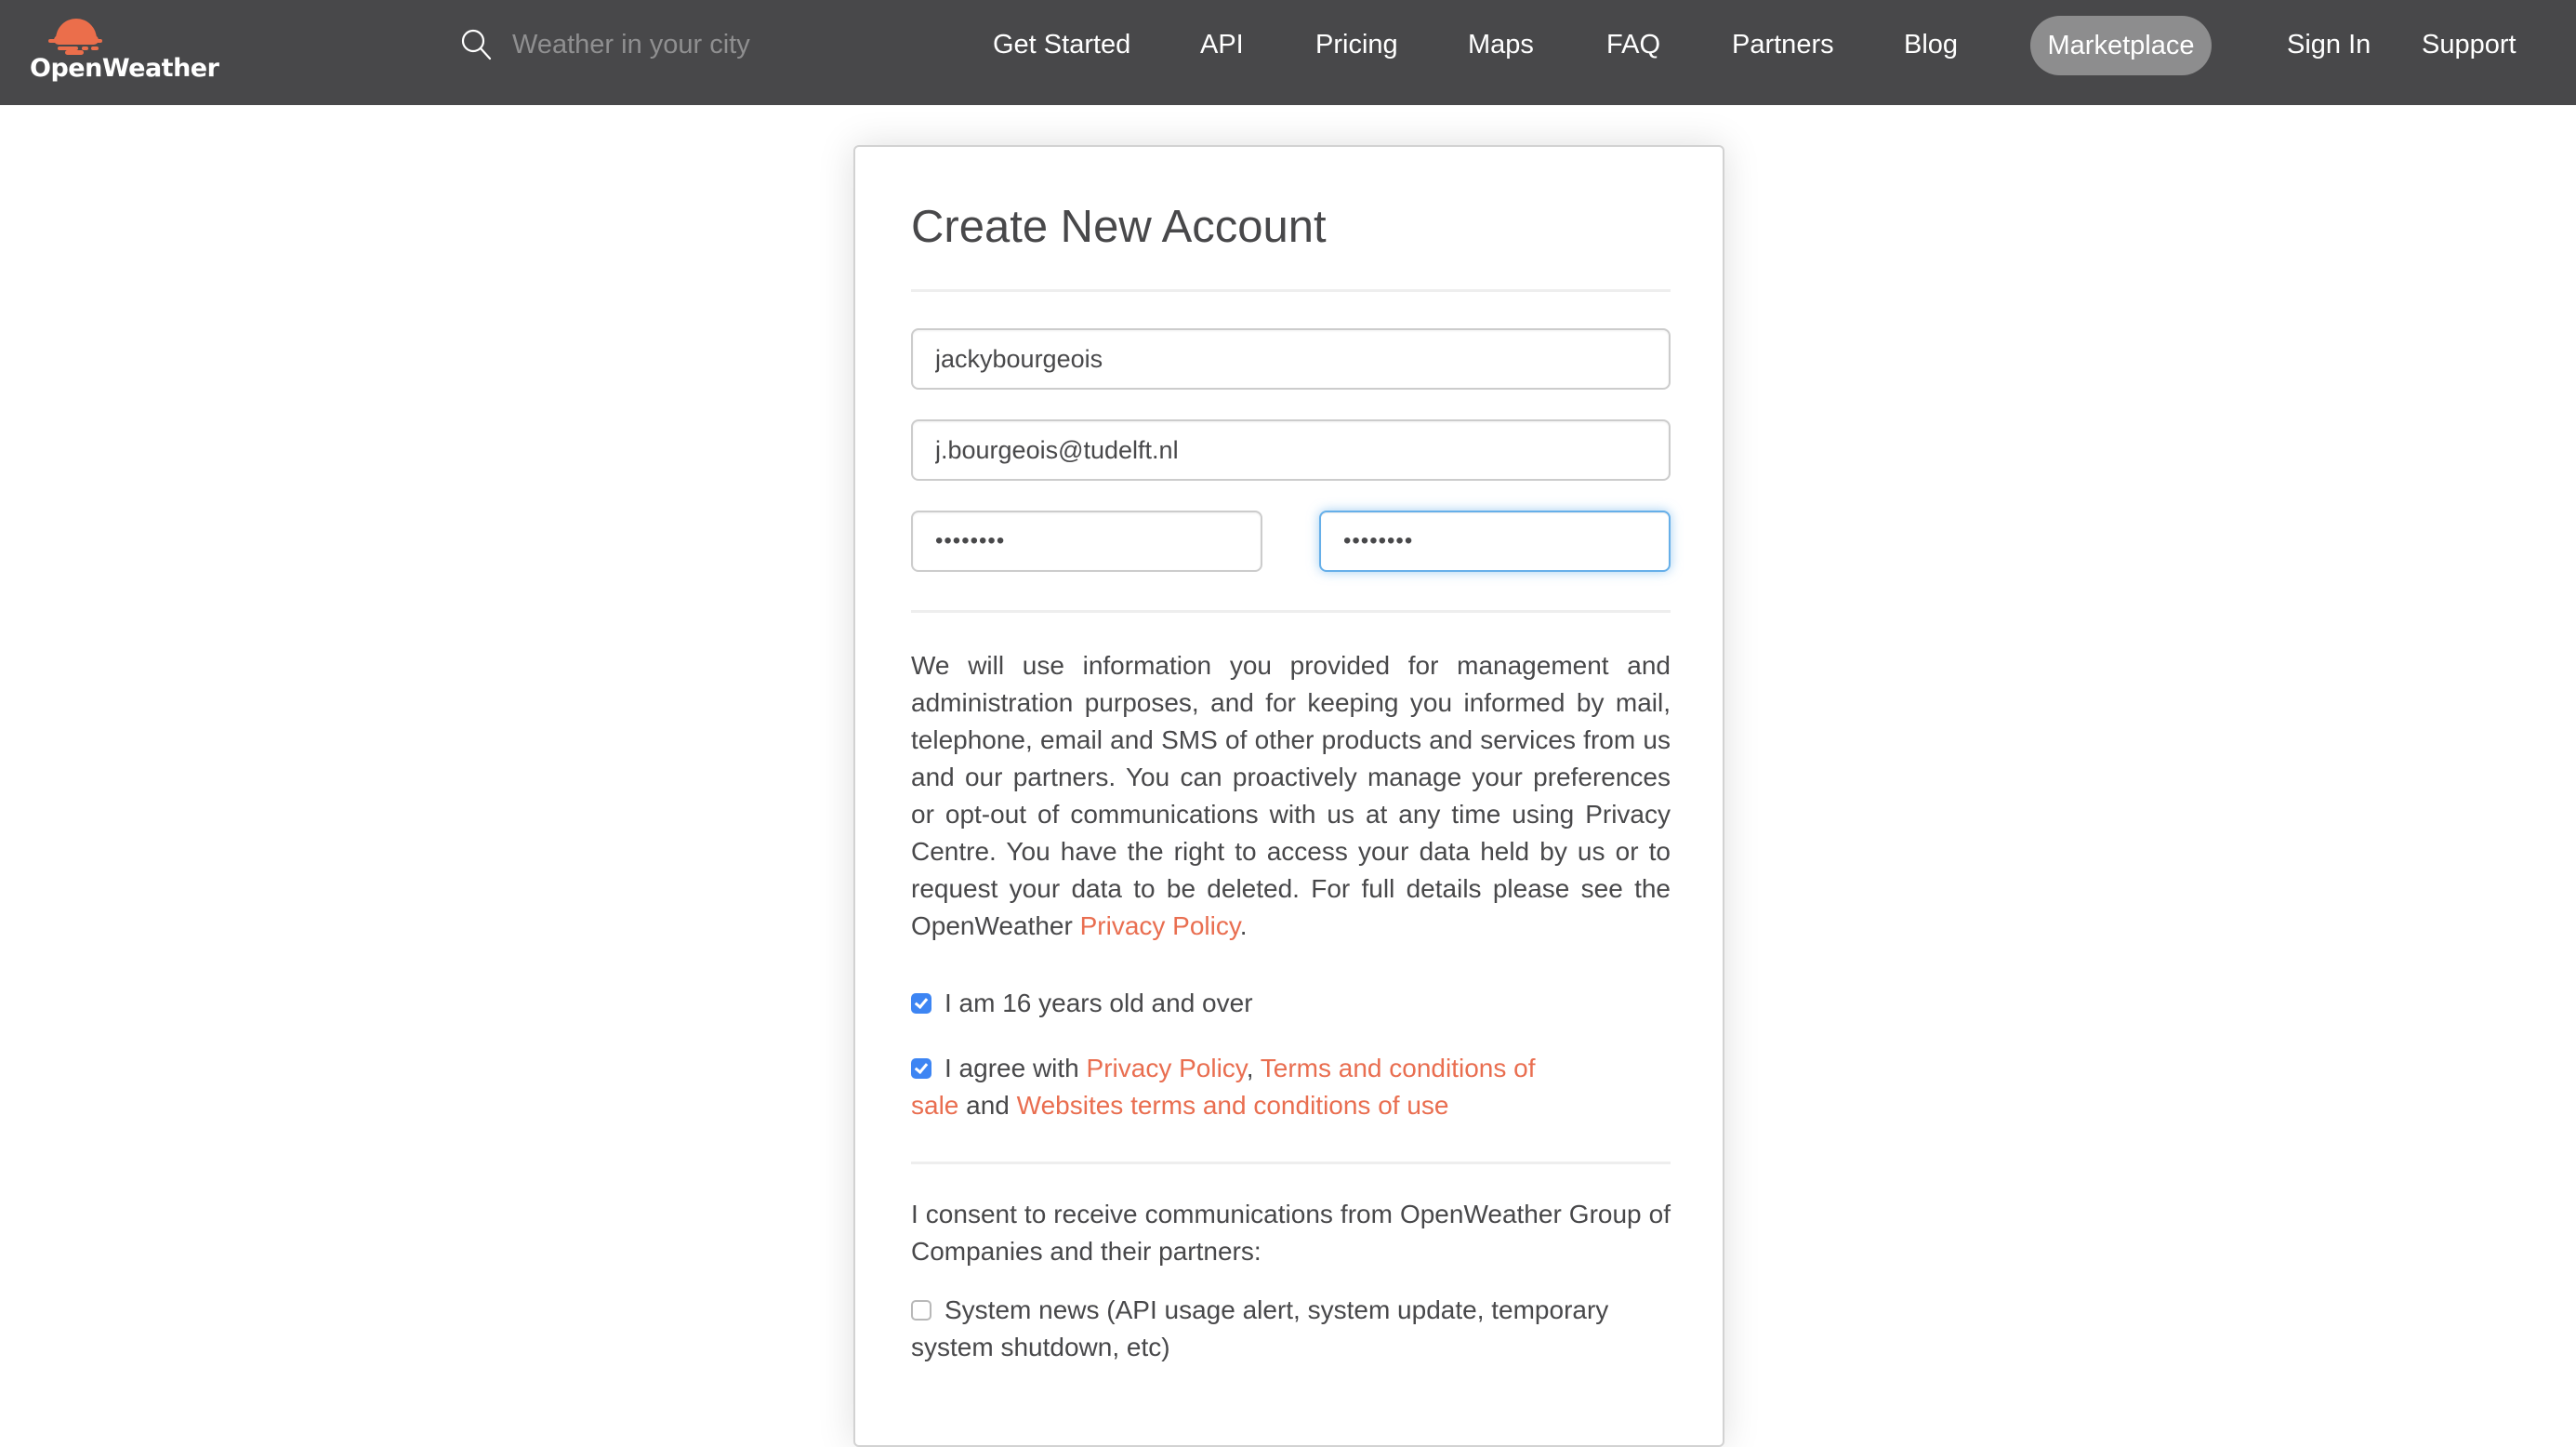 Image resolution: width=2576 pixels, height=1447 pixels. Describe the element at coordinates (1243, 926) in the screenshot. I see `privacy-notice-end: .` at that location.